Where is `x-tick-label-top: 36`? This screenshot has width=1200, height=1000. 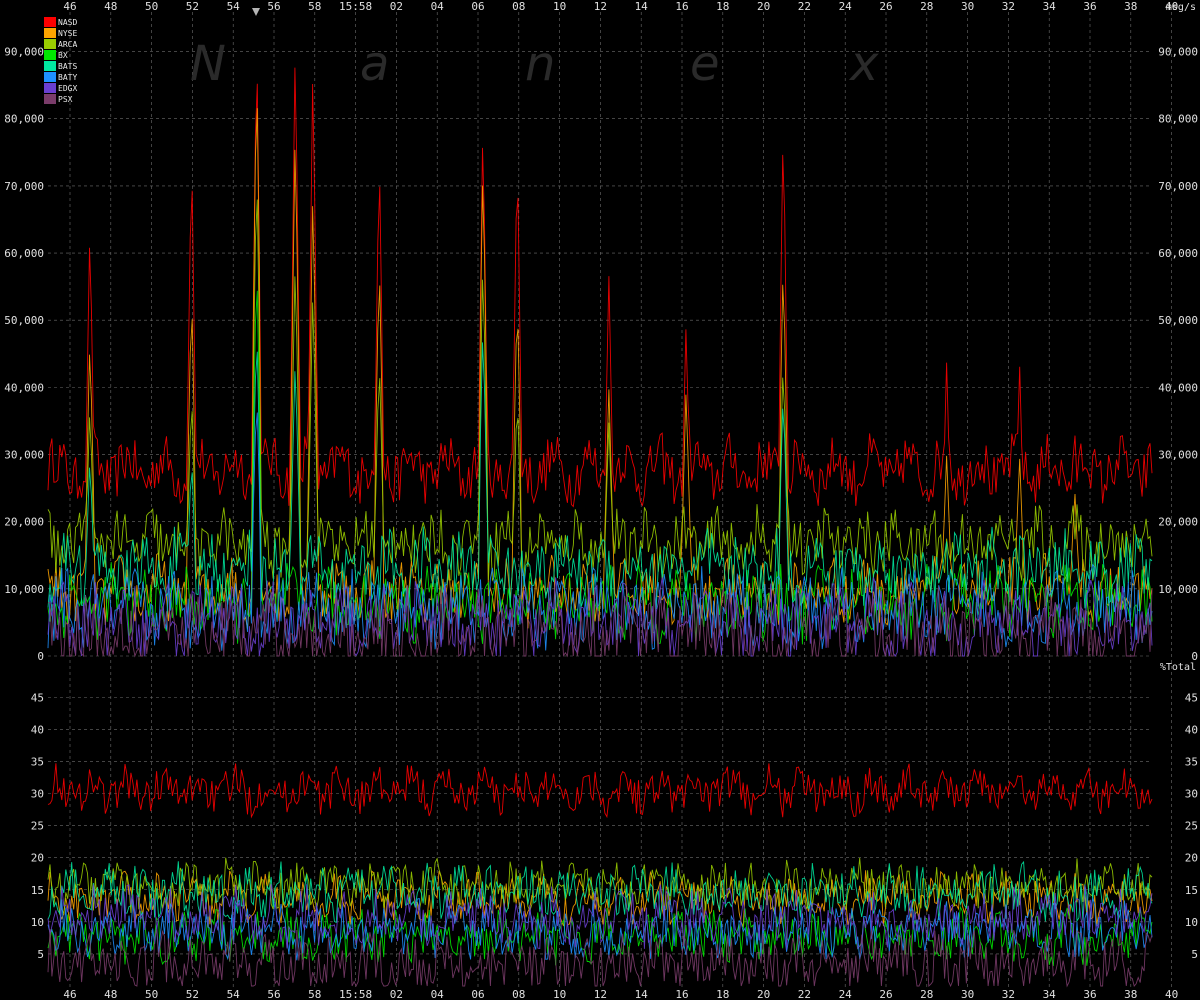 x-tick-label-top: 36 is located at coordinates (1089, 6).